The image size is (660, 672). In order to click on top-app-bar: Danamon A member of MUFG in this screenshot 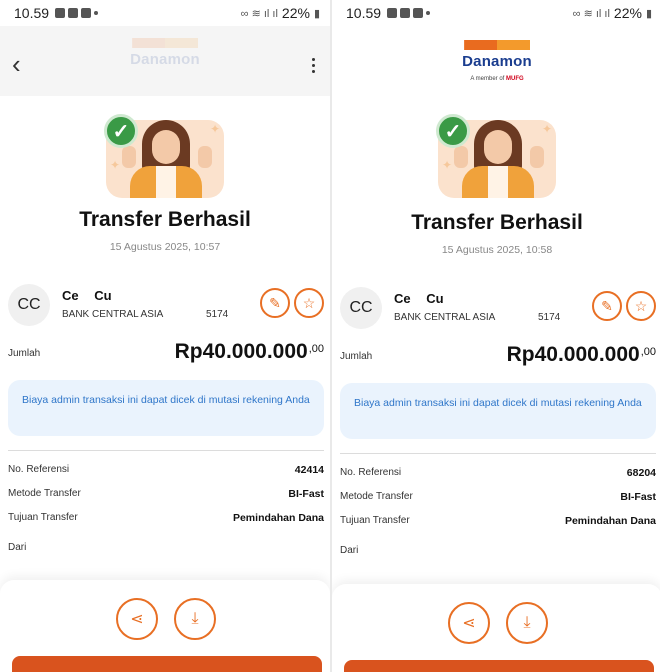, I will do `click(496, 61)`.